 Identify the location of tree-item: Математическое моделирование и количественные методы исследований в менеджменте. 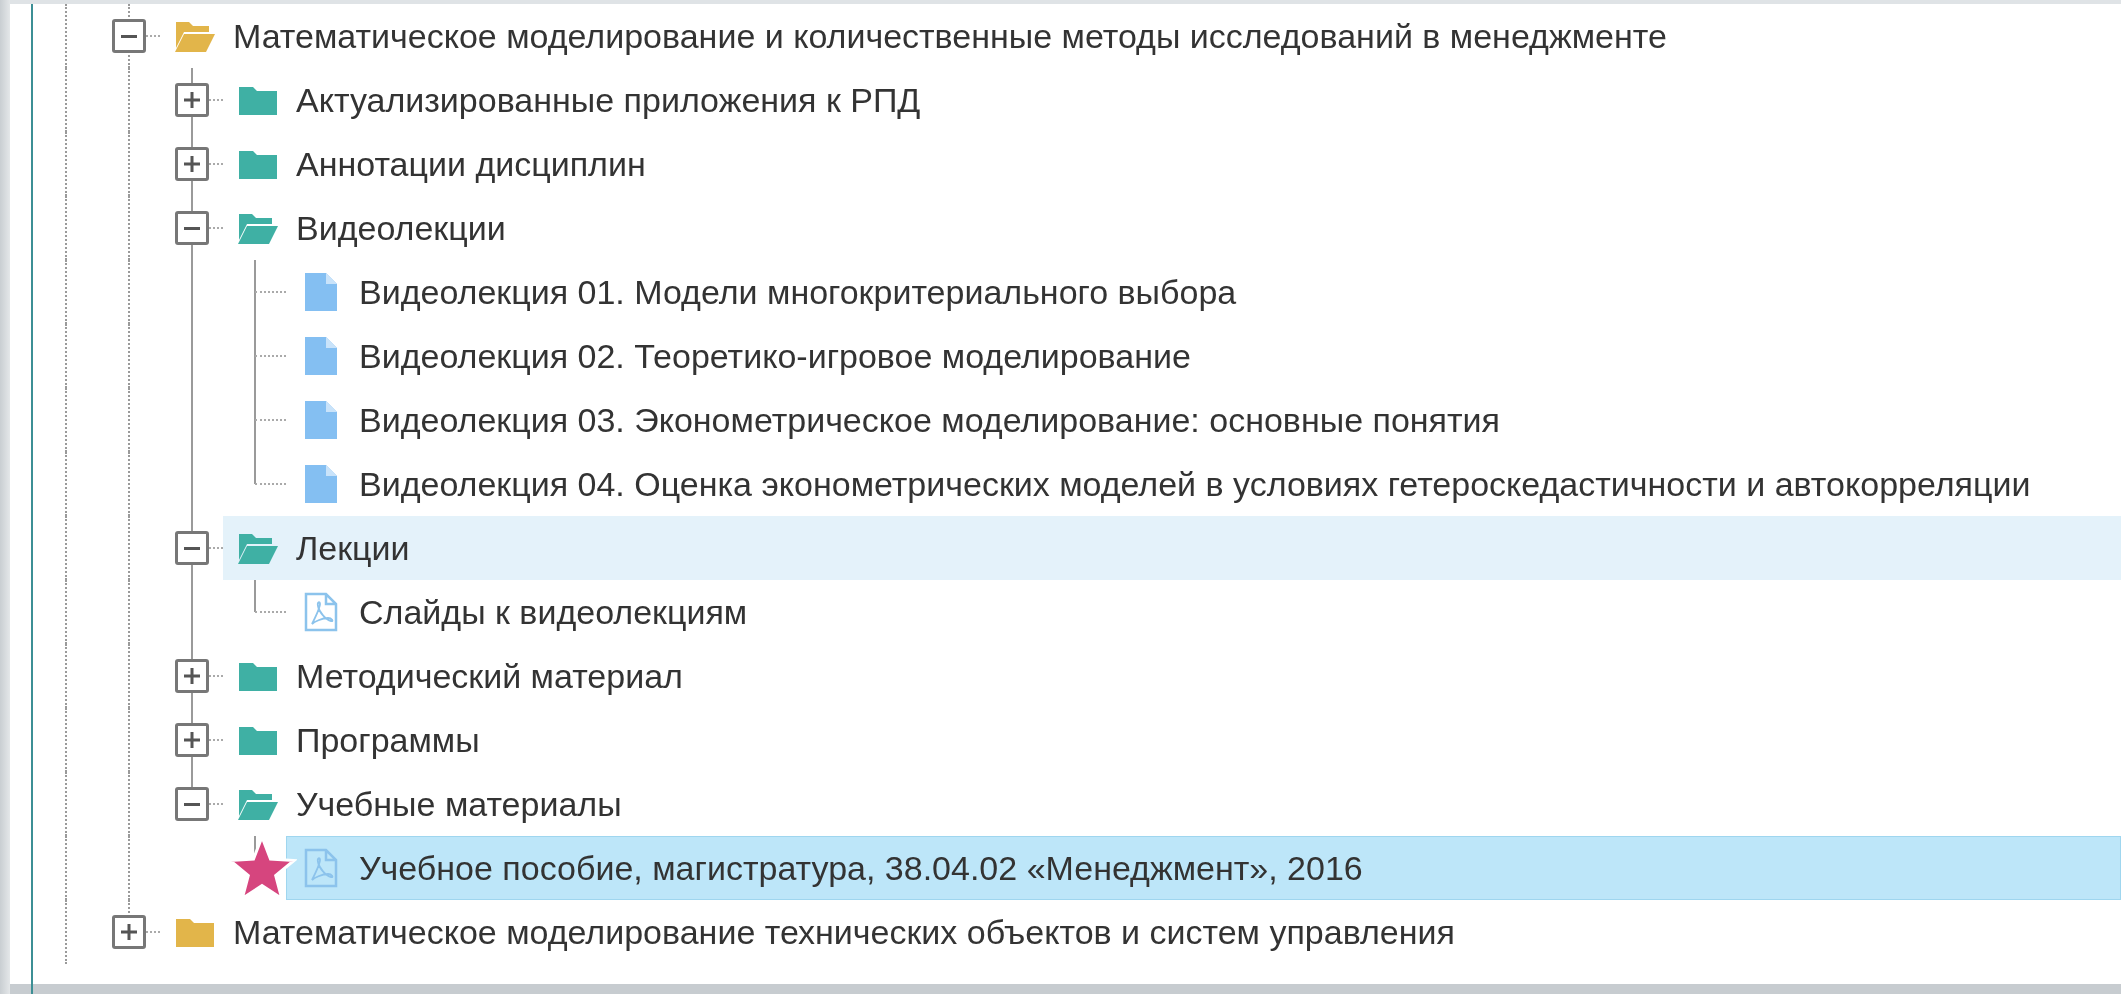
(1140, 36).